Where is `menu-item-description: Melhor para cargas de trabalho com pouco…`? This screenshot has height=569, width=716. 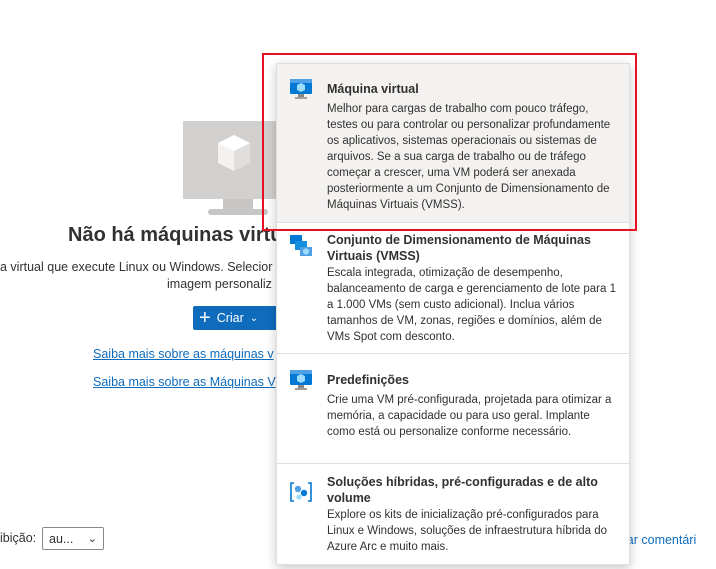 menu-item-description: Melhor para cargas de trabalho com pouco… is located at coordinates (469, 157).